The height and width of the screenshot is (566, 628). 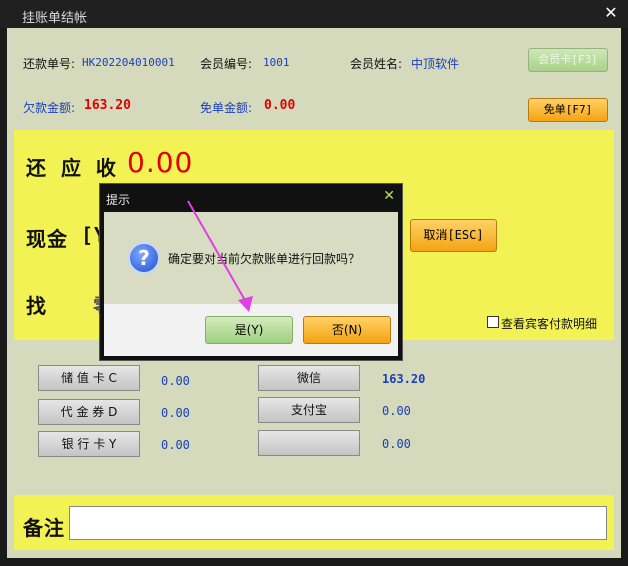 I want to click on stored-value-card-amount: 0.00, so click(x=175, y=381).